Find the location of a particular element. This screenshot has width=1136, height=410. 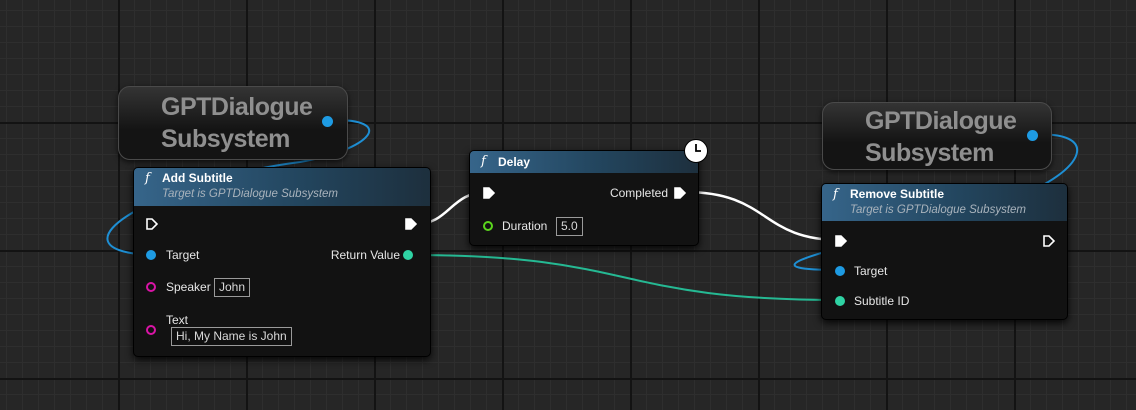

duration-pin-label: Duration is located at coordinates (525, 226).